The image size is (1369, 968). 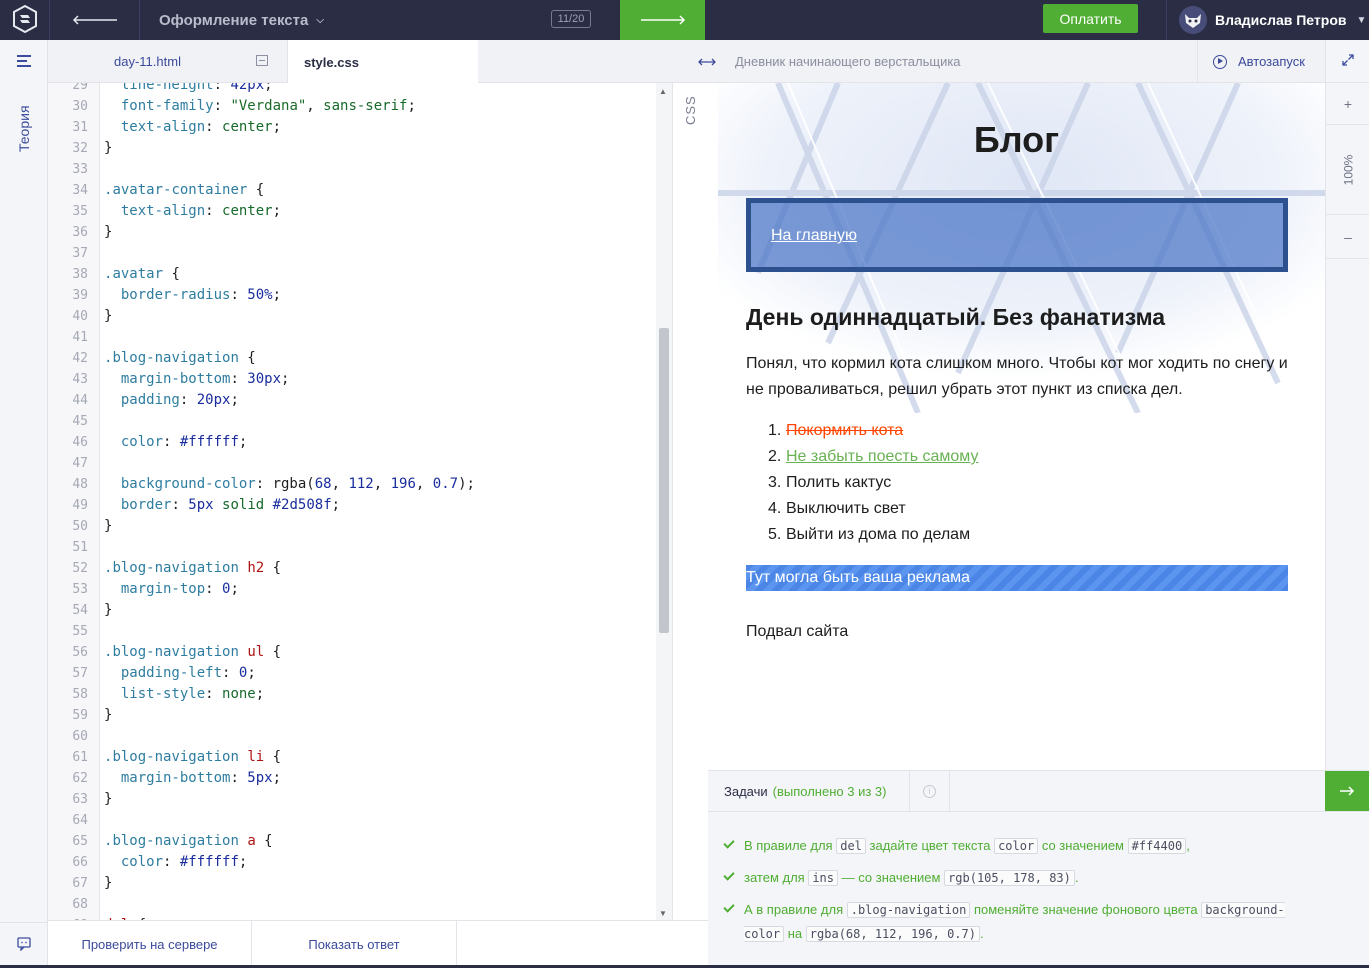 What do you see at coordinates (664, 480) in the screenshot?
I see `scrollbar-thumb` at bounding box center [664, 480].